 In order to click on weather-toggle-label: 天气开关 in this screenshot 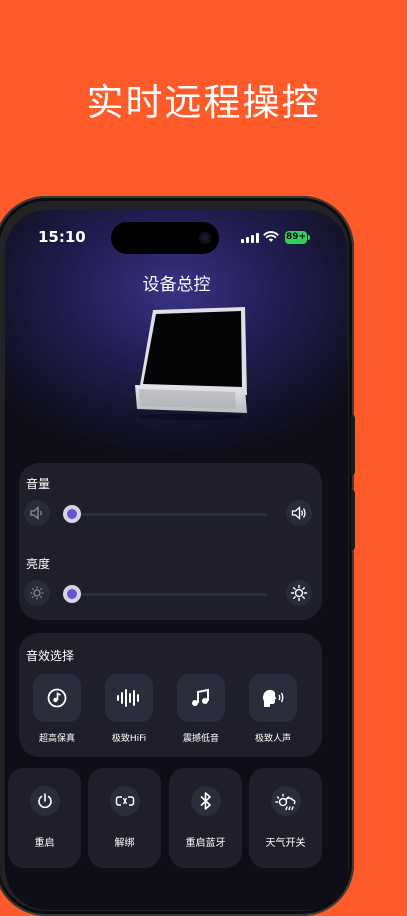, I will do `click(285, 843)`.